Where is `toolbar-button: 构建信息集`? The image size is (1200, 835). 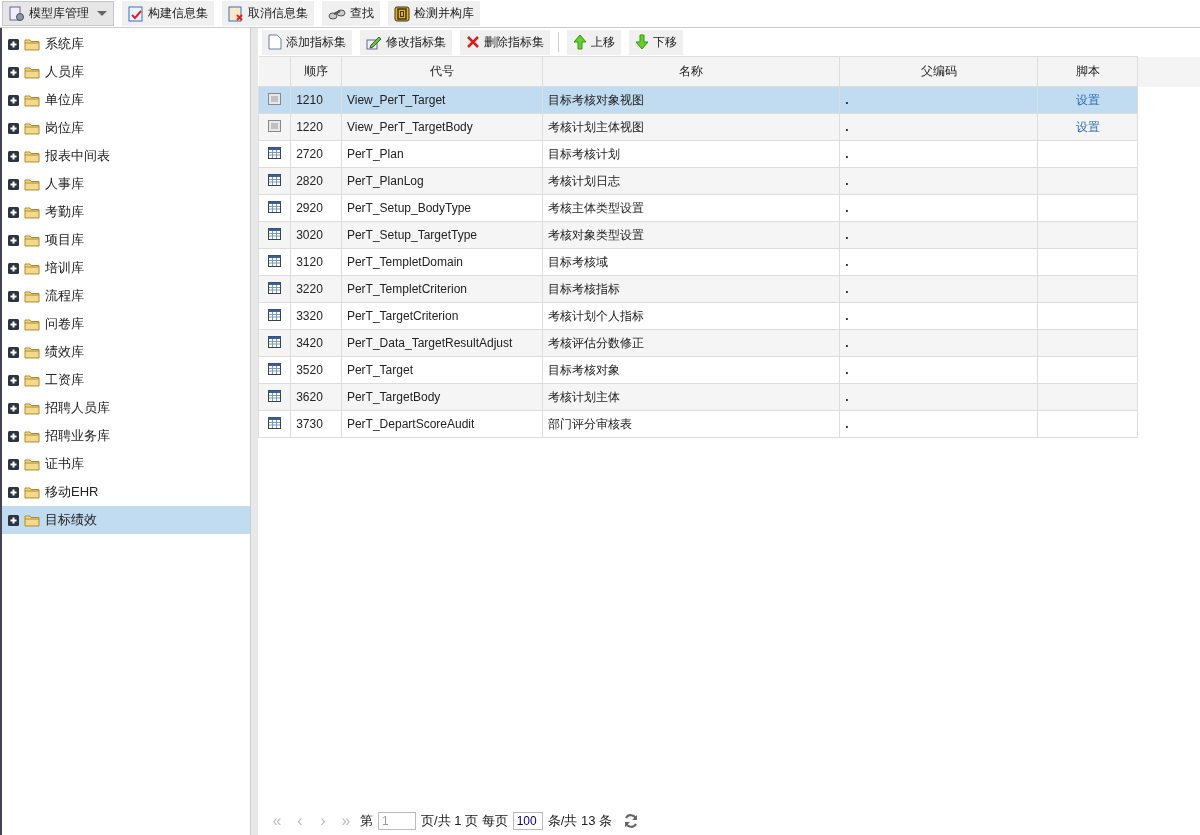
toolbar-button: 构建信息集 is located at coordinates (168, 13).